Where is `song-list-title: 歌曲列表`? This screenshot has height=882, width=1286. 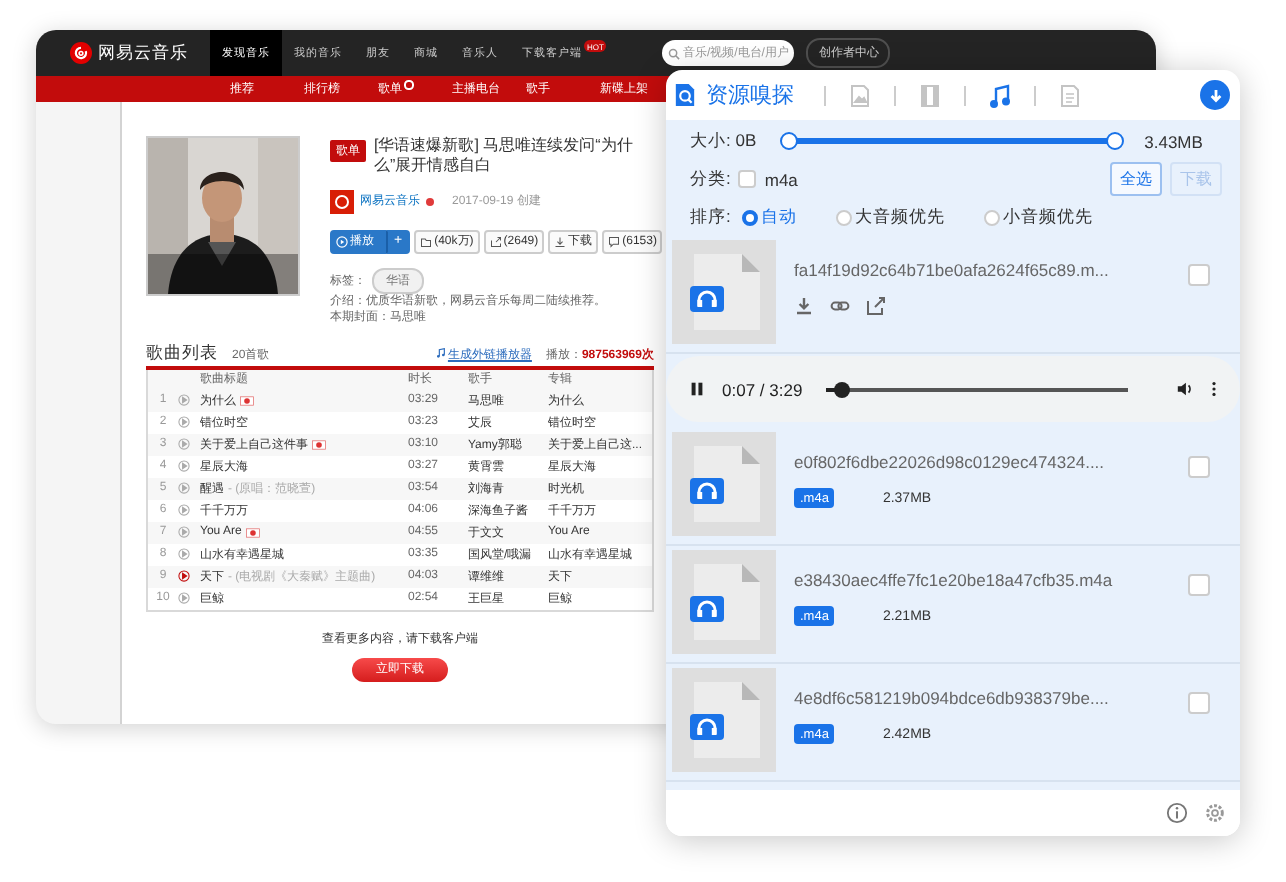 song-list-title: 歌曲列表 is located at coordinates (182, 353).